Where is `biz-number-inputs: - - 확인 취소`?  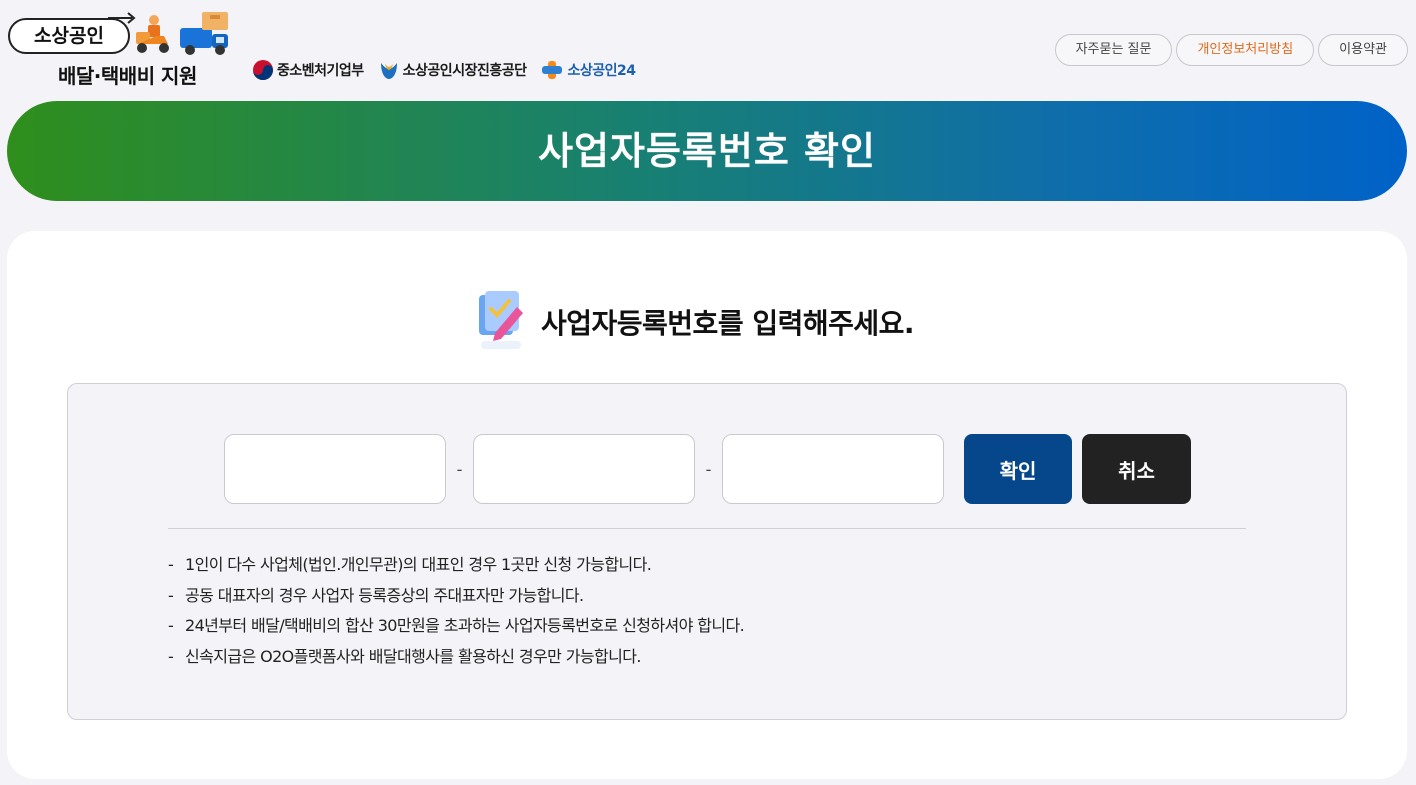
biz-number-inputs: - - 확인 취소 is located at coordinates (707, 469).